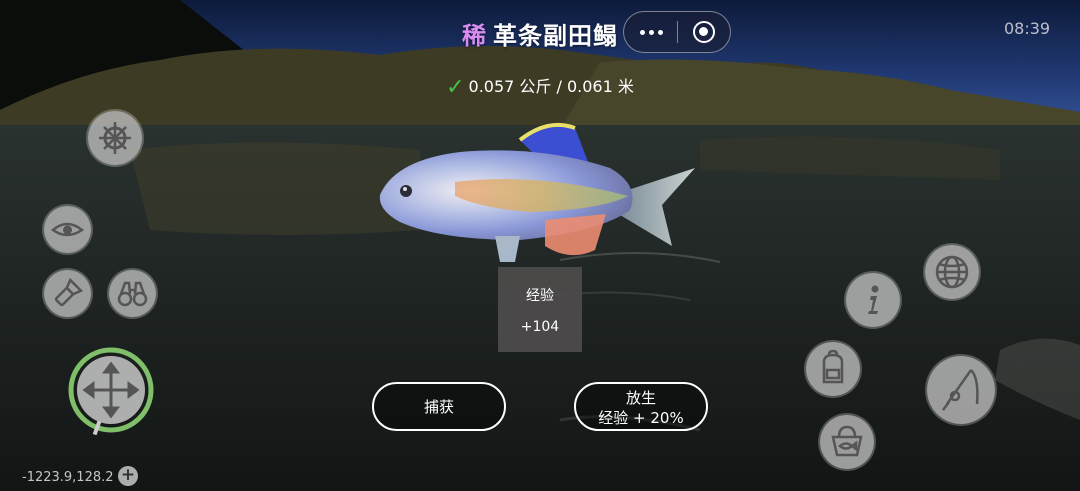  I want to click on info-icon, so click(873, 299).